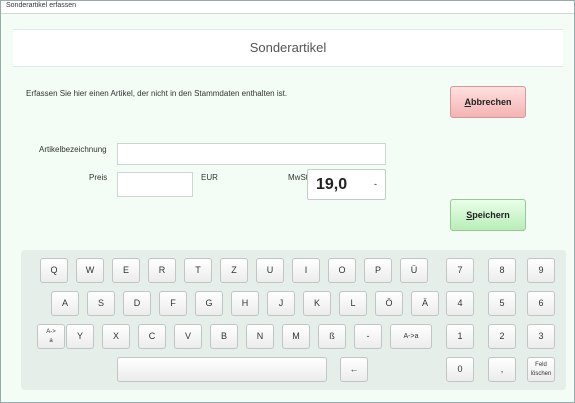 The image size is (575, 403). I want to click on key-8: 8, so click(502, 270).